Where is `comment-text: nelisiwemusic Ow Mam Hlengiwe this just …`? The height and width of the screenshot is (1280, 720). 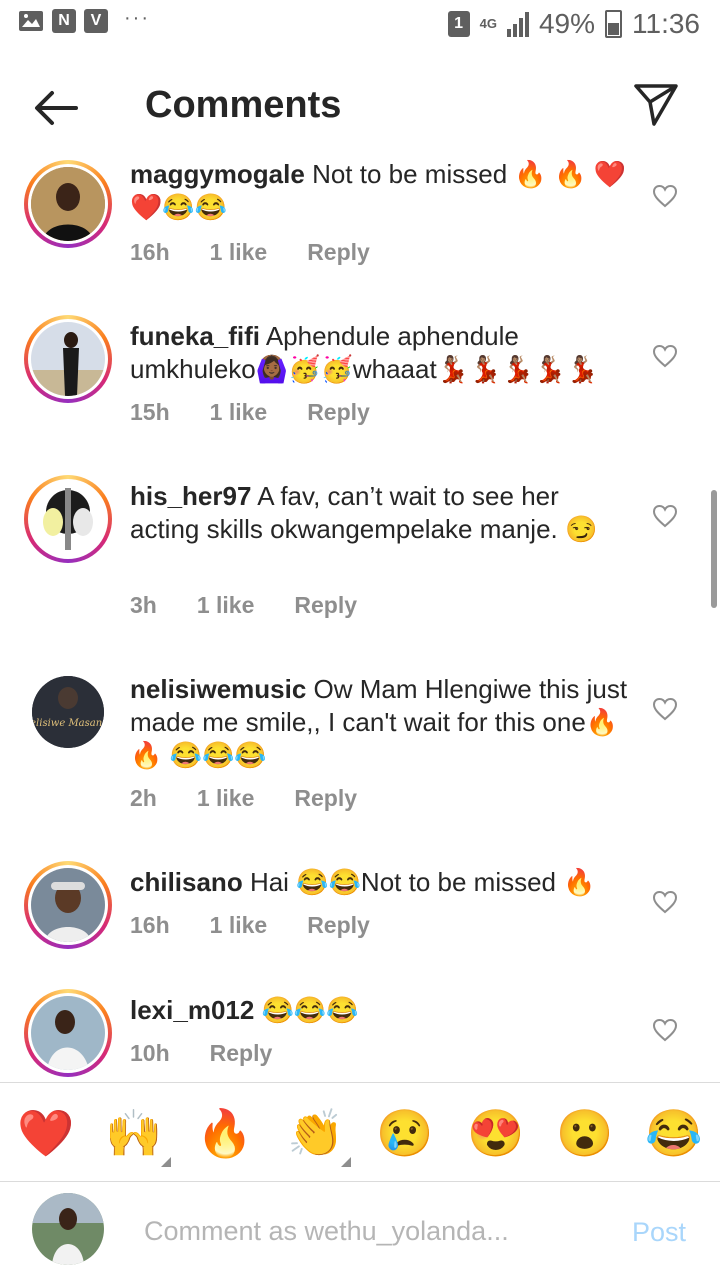
comment-text: nelisiwemusic Ow Mam Hlengiwe this just … is located at coordinates (380, 722).